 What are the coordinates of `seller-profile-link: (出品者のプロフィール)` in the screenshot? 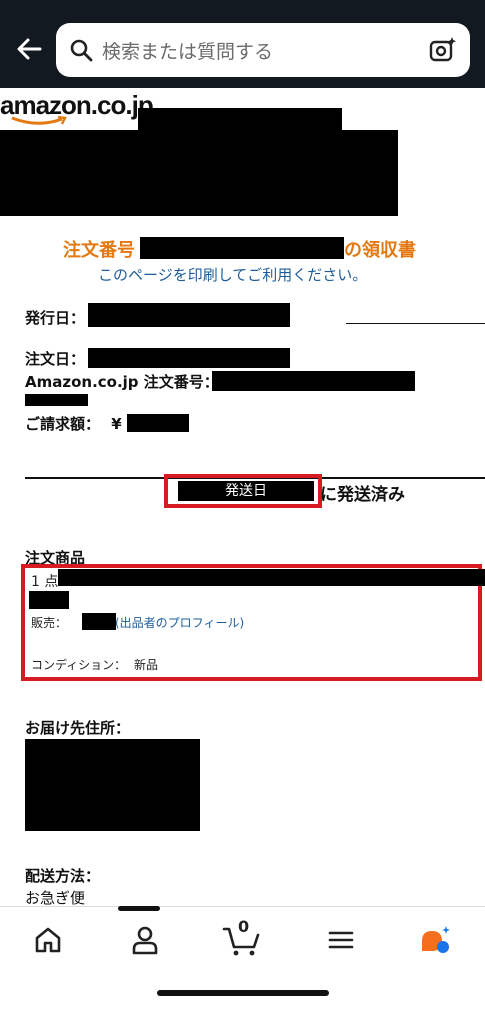 It's located at (179, 622).